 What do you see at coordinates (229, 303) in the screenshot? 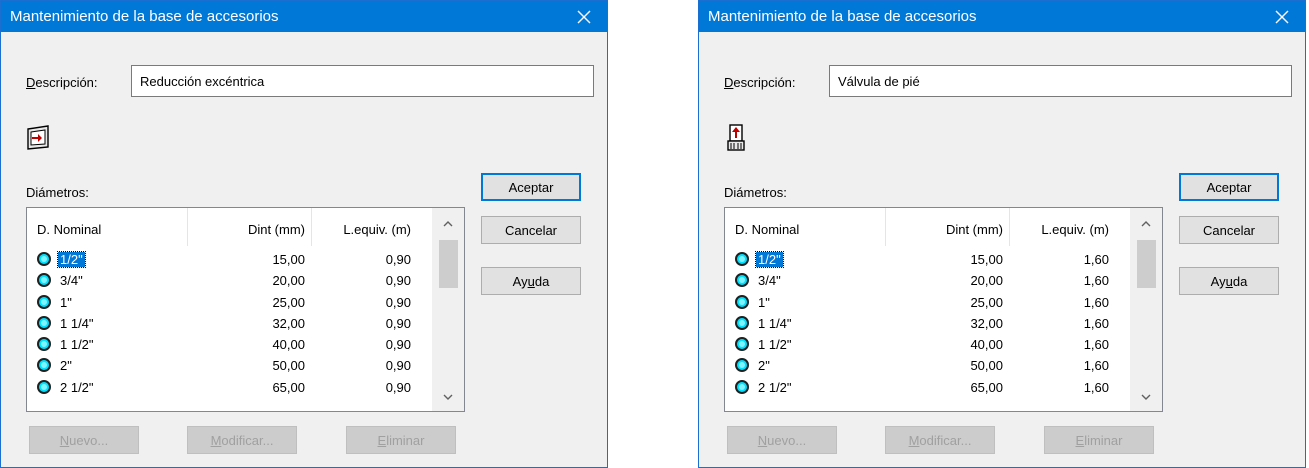
I see `table-row: 1" 25,00 0,90` at bounding box center [229, 303].